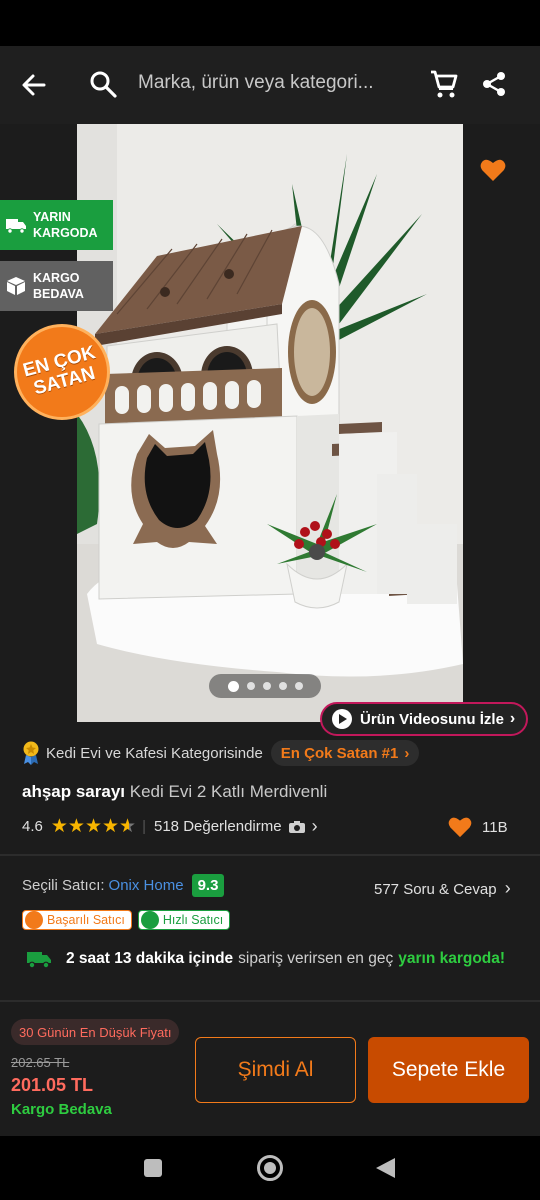 The width and height of the screenshot is (540, 1200). I want to click on seller-badges: Başarılı Satıcı Hızlı Satıcı, so click(126, 920).